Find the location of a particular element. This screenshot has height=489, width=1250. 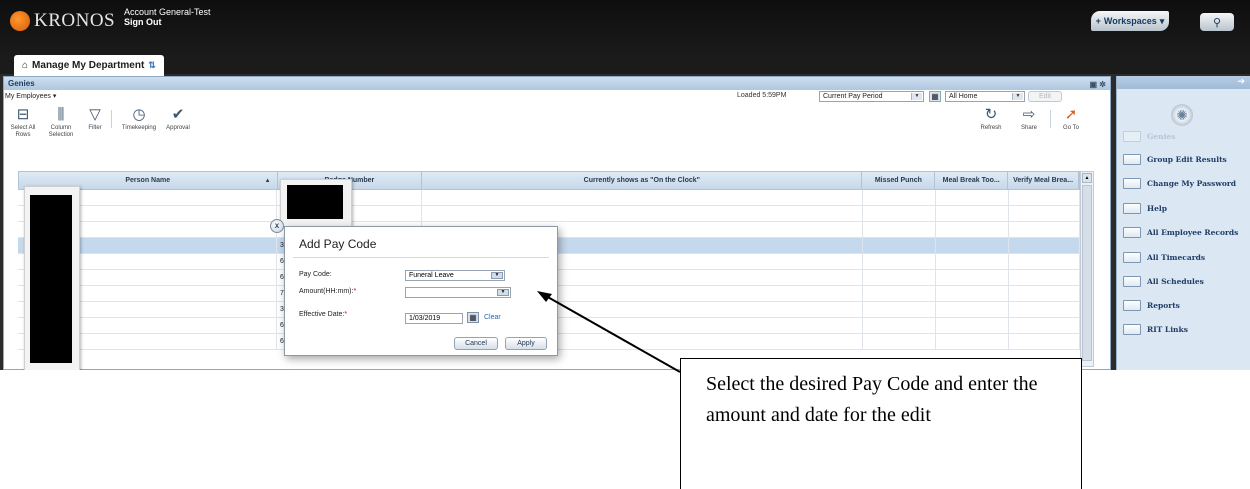

close-icon: x is located at coordinates (277, 226).